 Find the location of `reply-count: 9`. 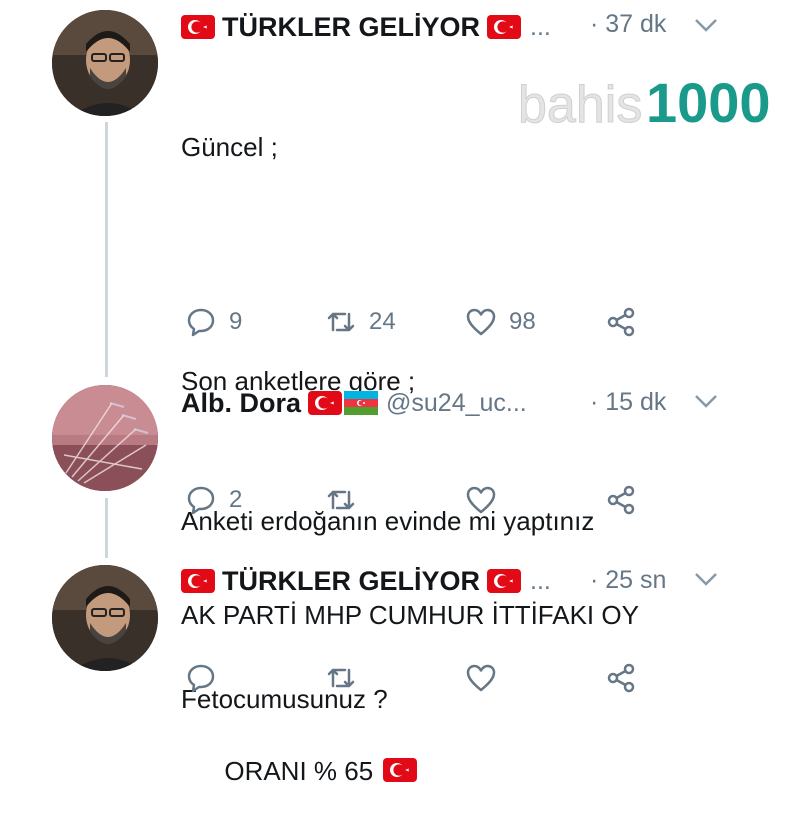

reply-count: 9 is located at coordinates (236, 321).